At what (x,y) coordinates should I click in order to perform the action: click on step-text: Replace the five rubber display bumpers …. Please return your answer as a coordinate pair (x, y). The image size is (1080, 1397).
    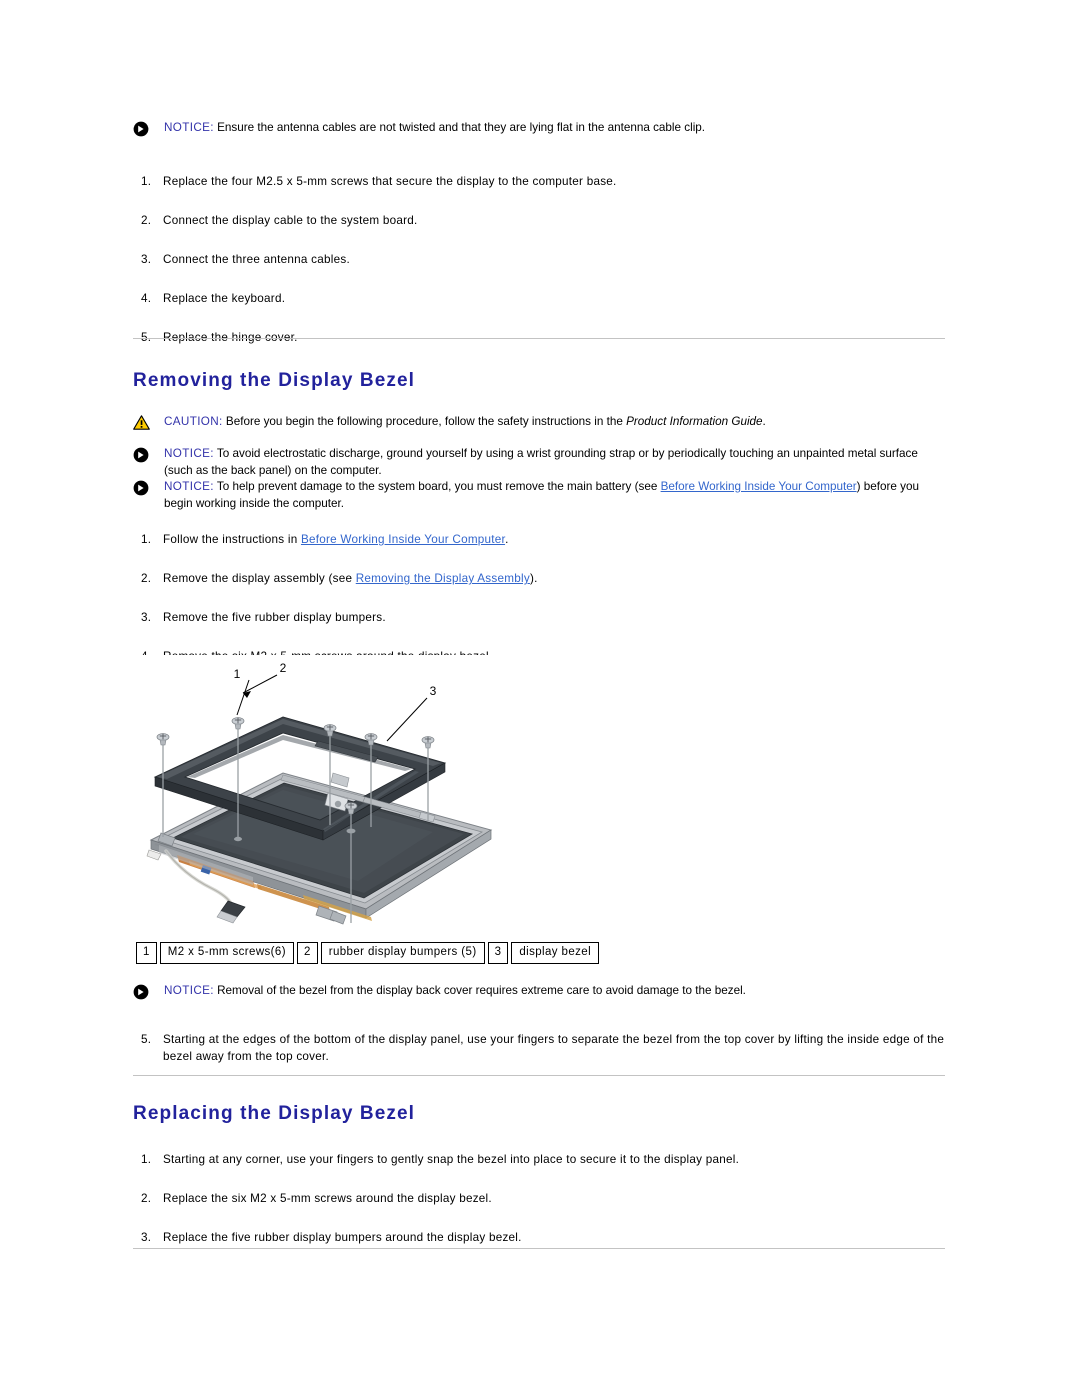
    Looking at the image, I should click on (342, 1237).